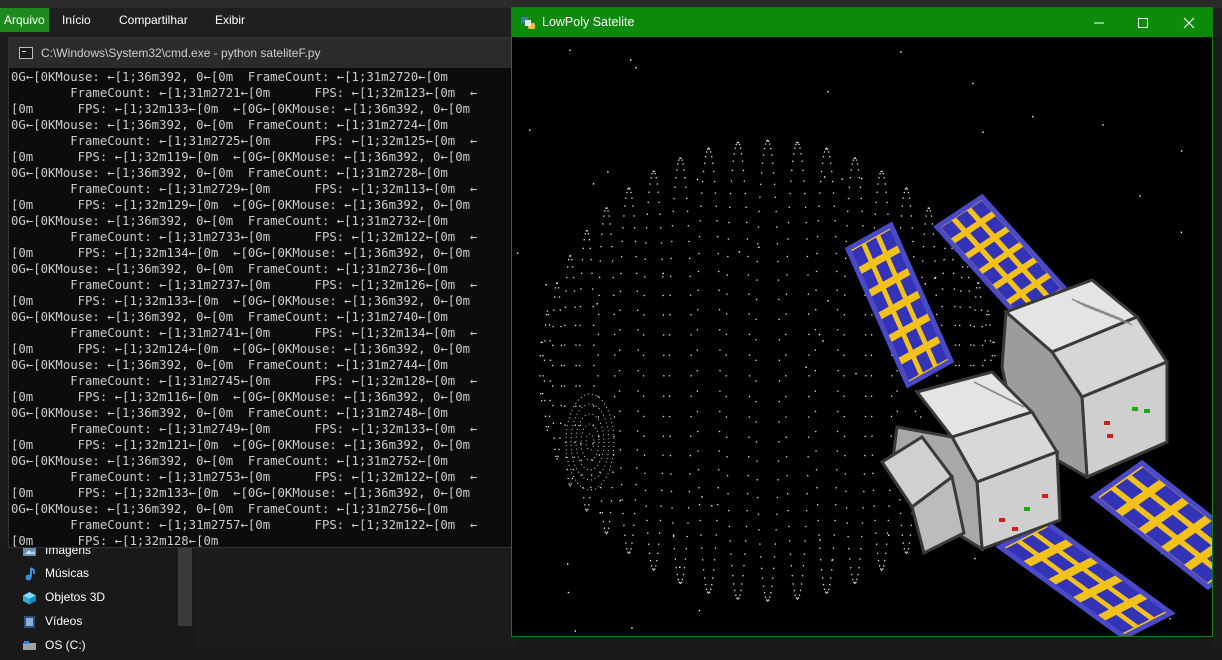  I want to click on maximize-button, so click(1143, 22).